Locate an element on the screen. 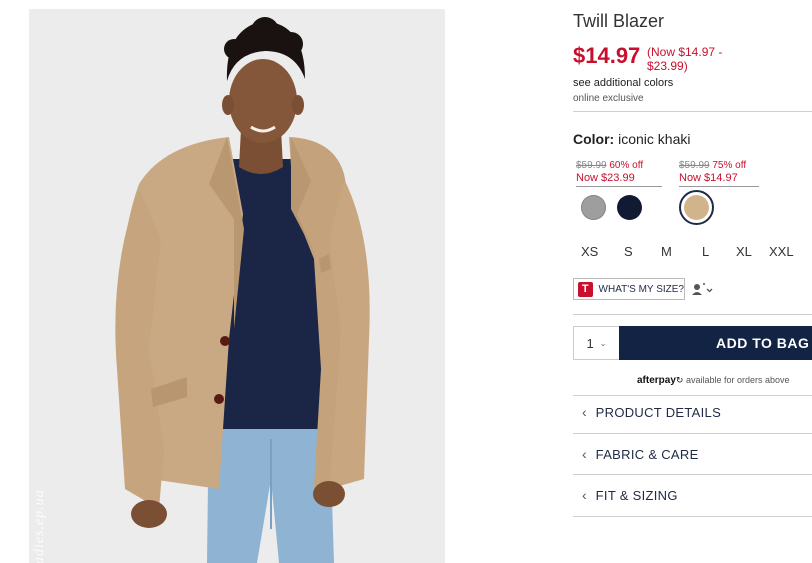  size-xl: XL is located at coordinates (744, 251).